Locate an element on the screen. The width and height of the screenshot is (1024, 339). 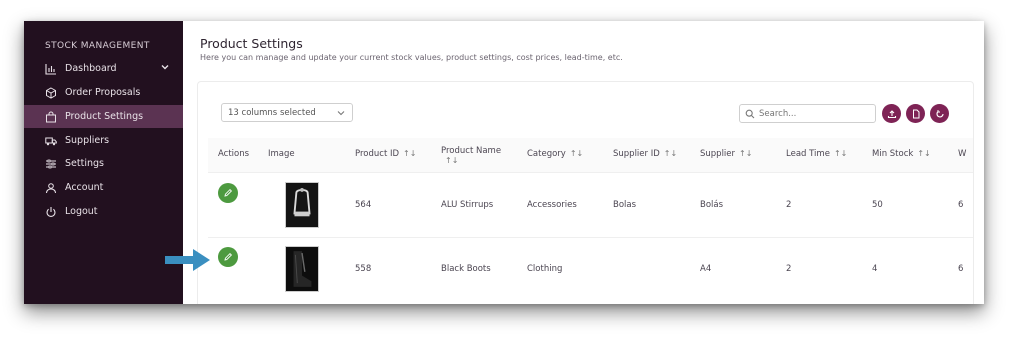
cube-icon is located at coordinates (51, 92).